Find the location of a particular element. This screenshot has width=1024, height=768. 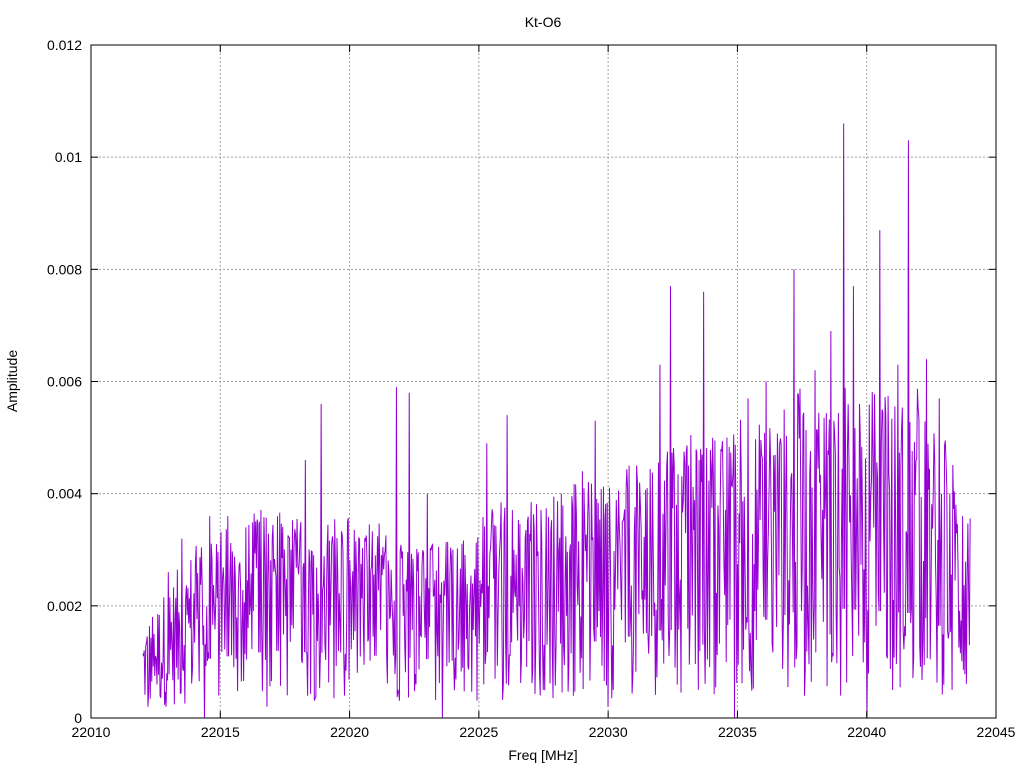

y-tick-label: 0.002 is located at coordinates (64, 606).